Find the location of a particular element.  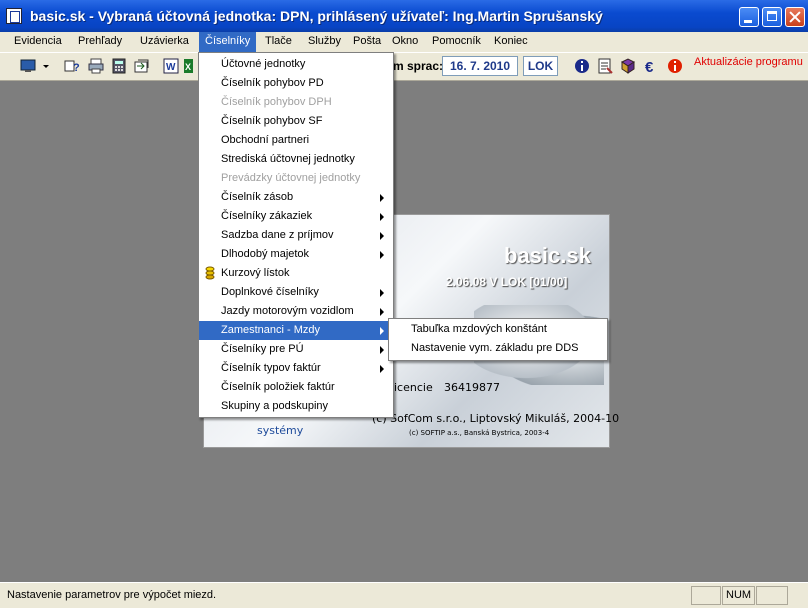

menu-posta: Pošta is located at coordinates (367, 42).